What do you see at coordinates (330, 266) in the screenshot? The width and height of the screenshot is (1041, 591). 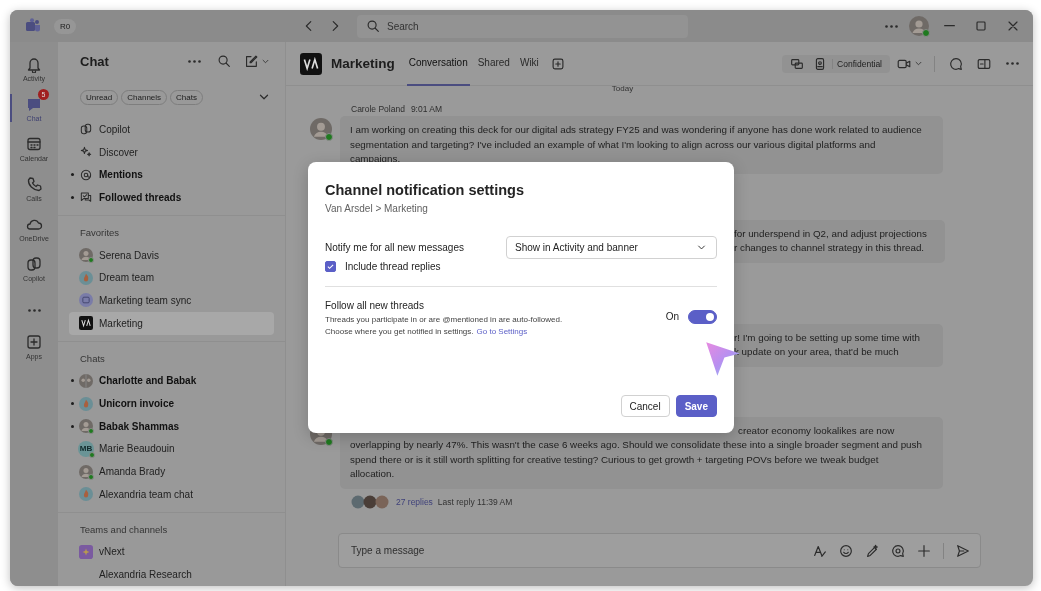 I see `checkbox` at bounding box center [330, 266].